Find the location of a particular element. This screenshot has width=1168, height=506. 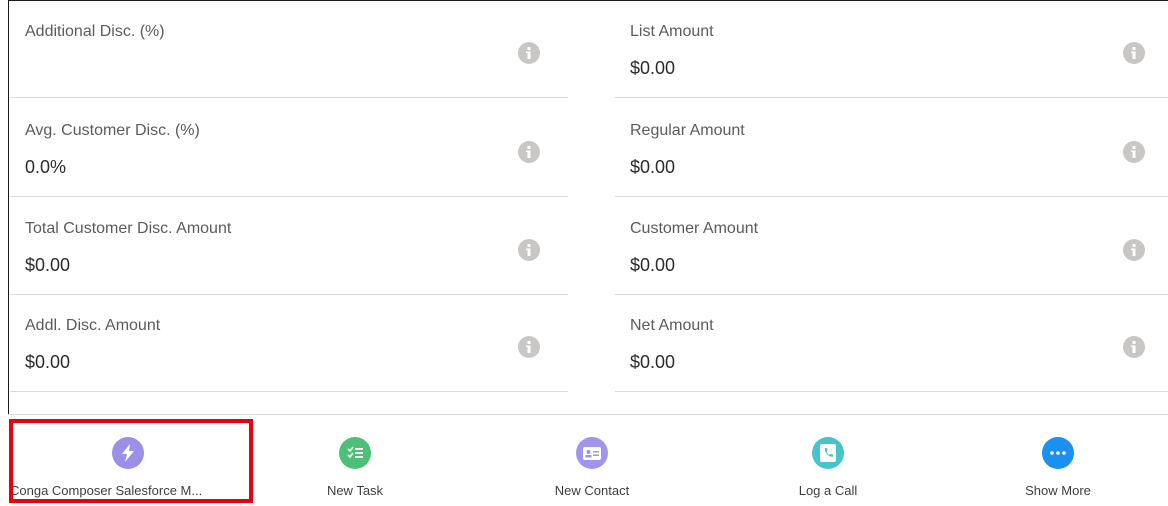

more-icon is located at coordinates (1058, 453).